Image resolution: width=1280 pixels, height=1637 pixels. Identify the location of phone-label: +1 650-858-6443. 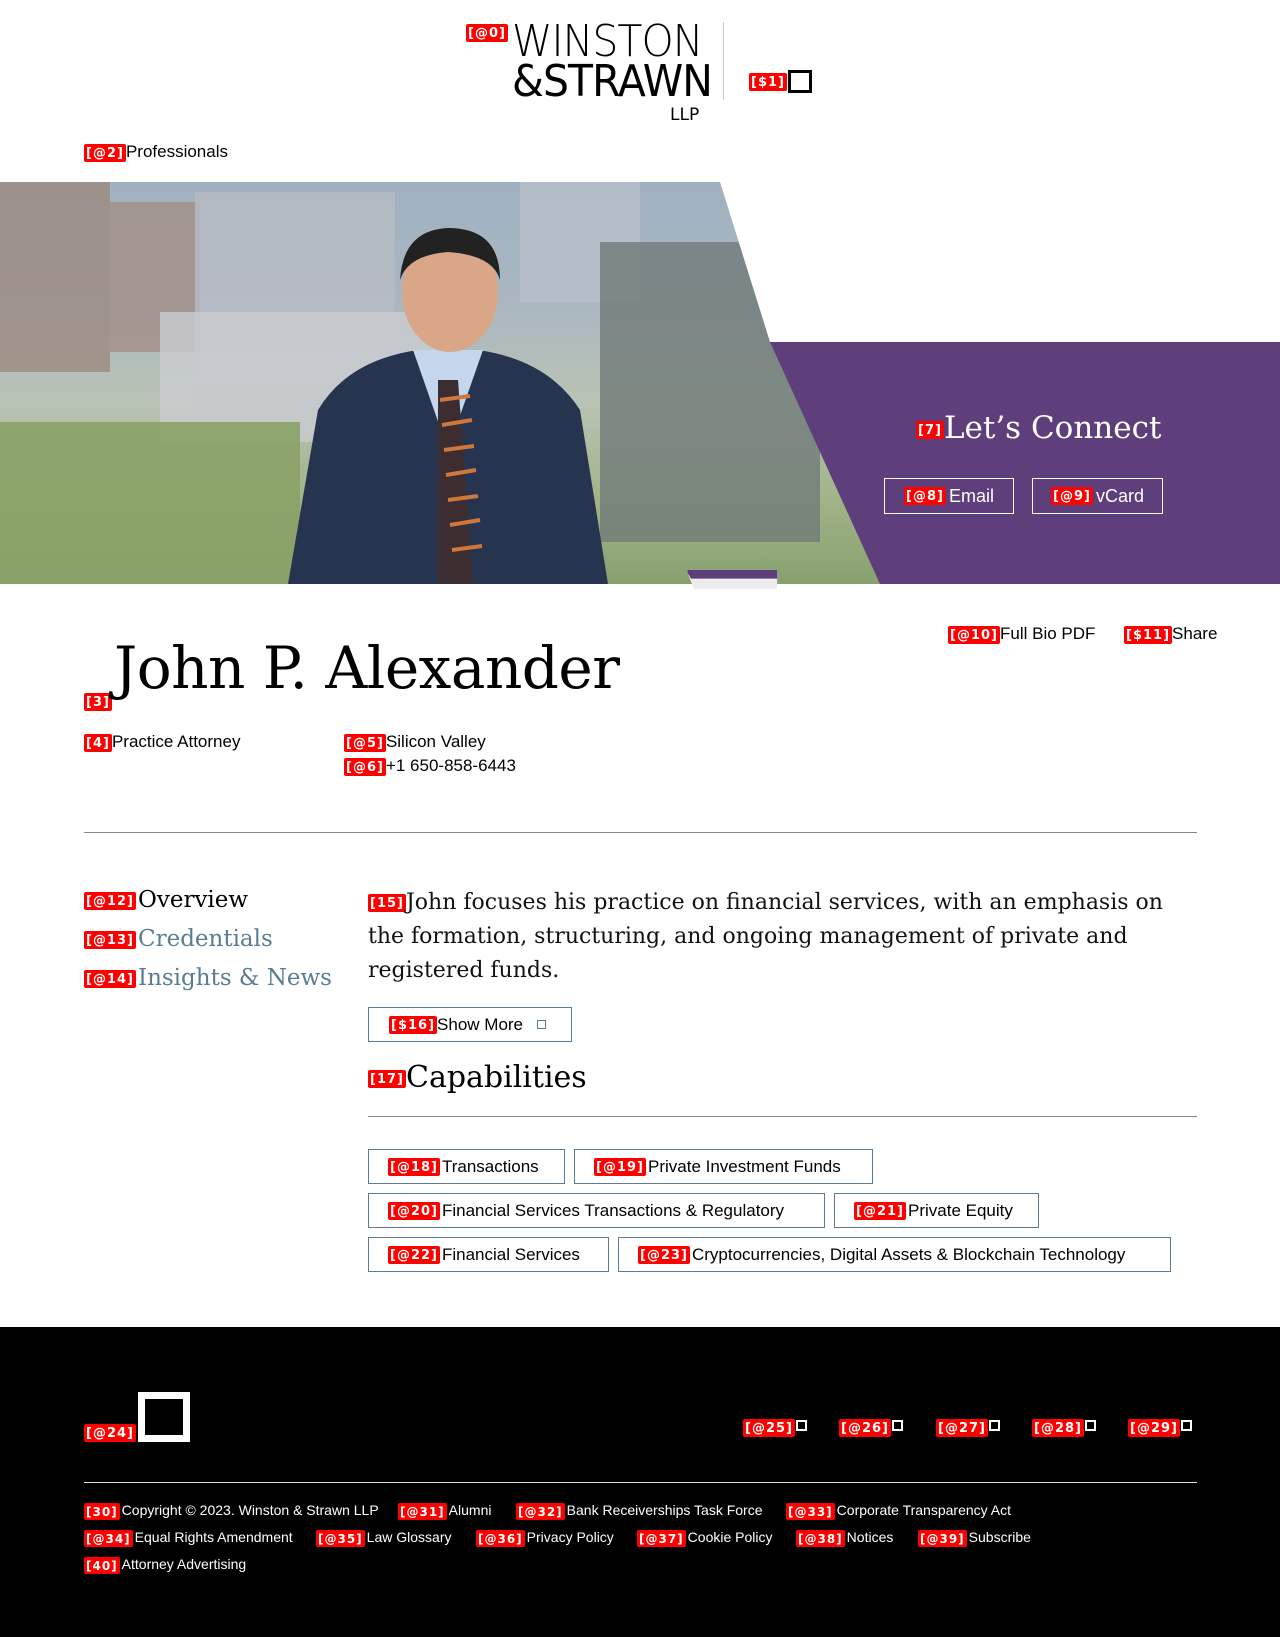
(450, 765).